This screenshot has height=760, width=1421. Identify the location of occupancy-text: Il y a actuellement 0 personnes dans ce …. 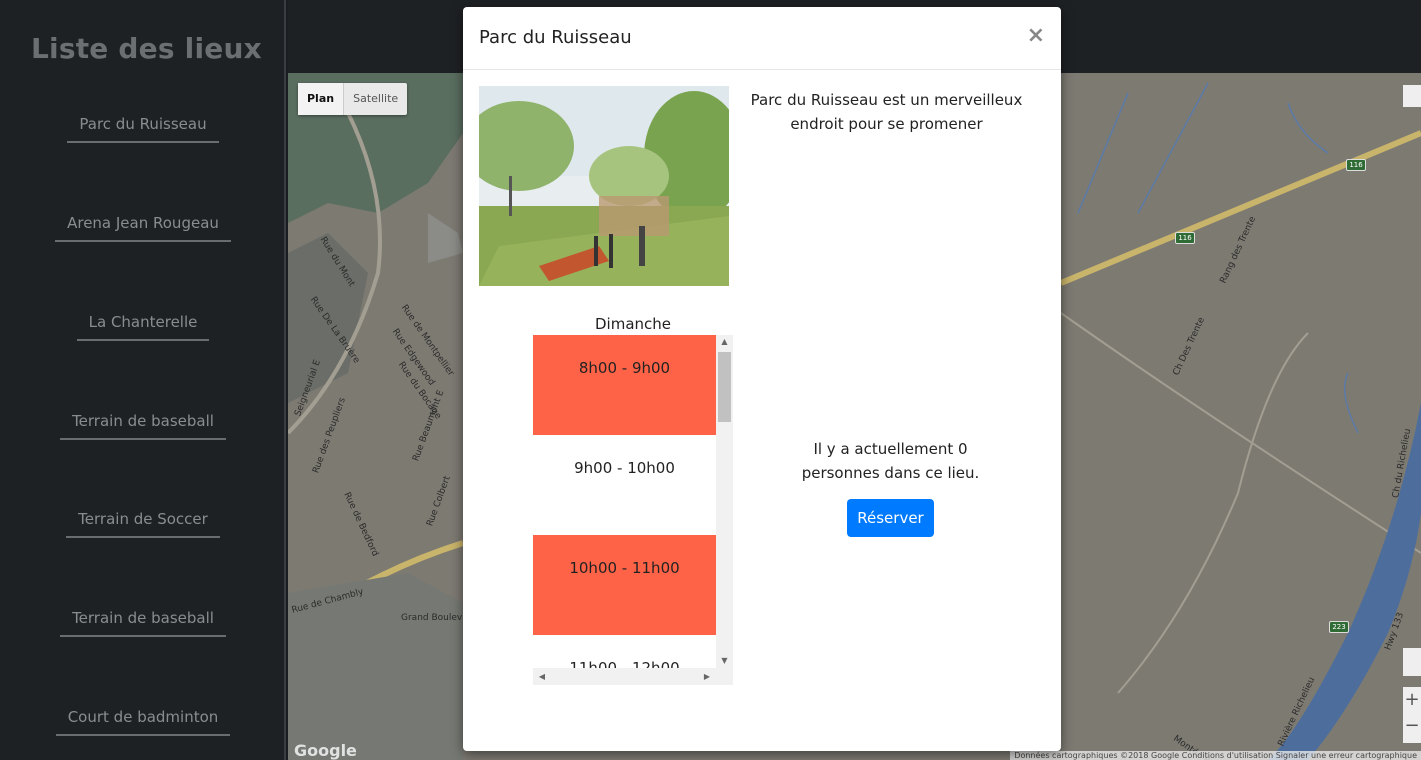
(890, 461).